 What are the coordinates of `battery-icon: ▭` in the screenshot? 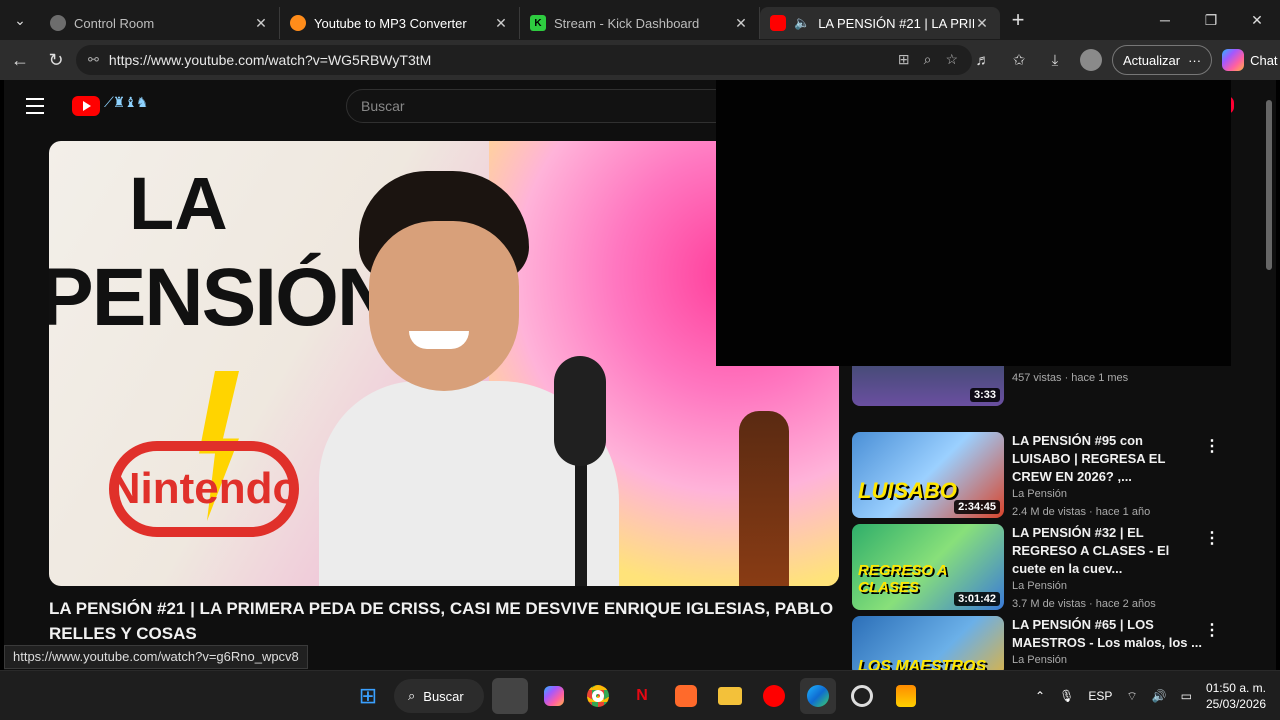 It's located at (1186, 696).